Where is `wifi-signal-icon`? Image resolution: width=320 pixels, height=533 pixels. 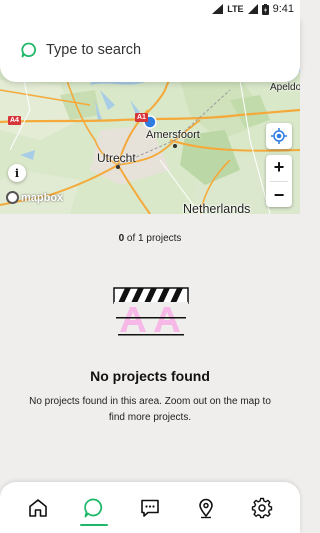
wifi-signal-icon is located at coordinates (218, 9).